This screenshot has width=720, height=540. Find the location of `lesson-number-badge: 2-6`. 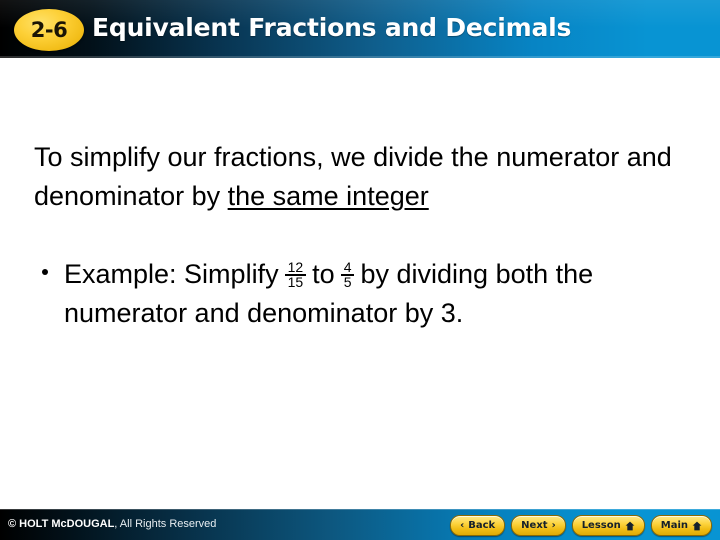

lesson-number-badge: 2-6 is located at coordinates (49, 30).